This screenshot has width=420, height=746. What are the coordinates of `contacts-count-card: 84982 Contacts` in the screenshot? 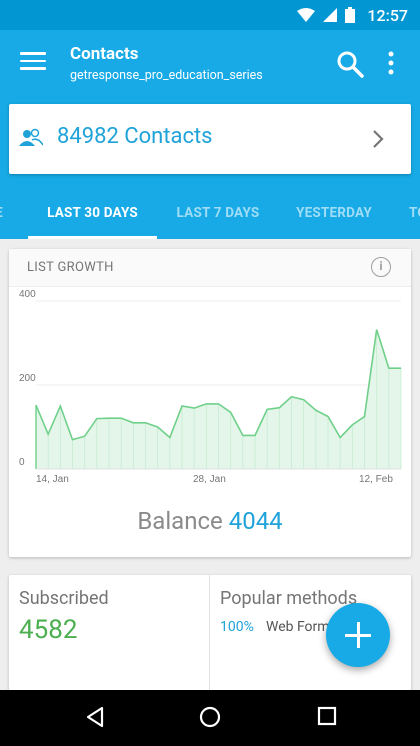 It's located at (210, 139).